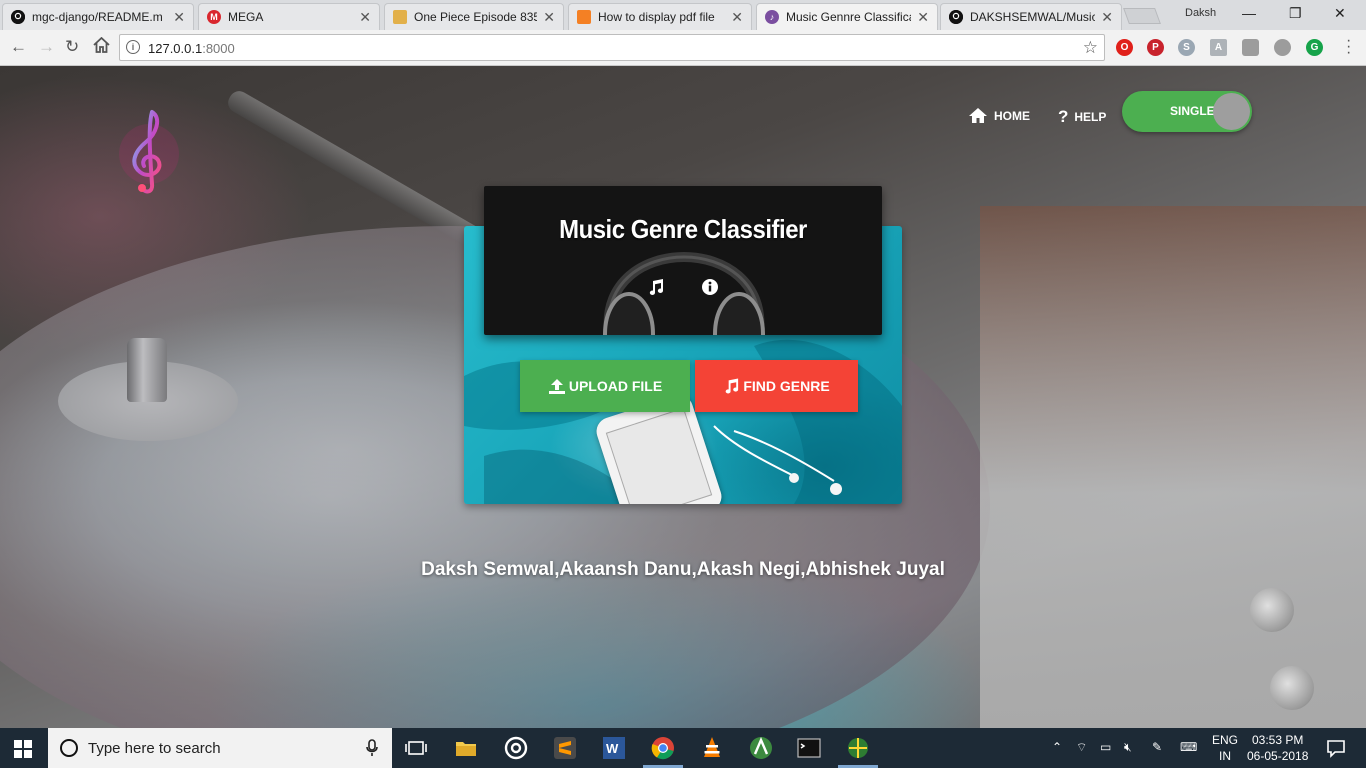 The image size is (1366, 768). What do you see at coordinates (1142, 16) in the screenshot?
I see `new-tab-button` at bounding box center [1142, 16].